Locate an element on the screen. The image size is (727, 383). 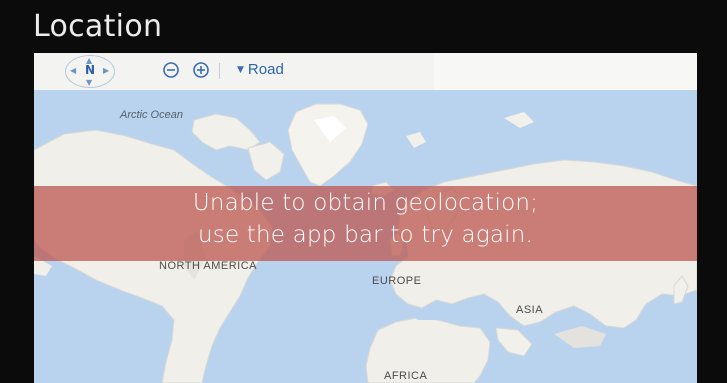
error-message-line2: use the app bar to try again. is located at coordinates (365, 235).